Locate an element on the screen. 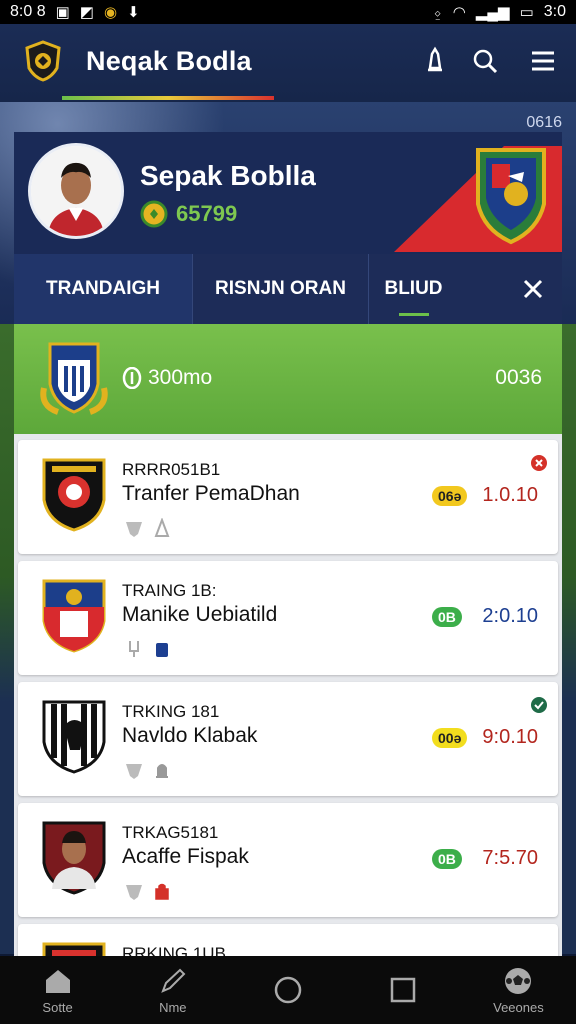  balance-banner: 300mo 0036 is located at coordinates (288, 379).